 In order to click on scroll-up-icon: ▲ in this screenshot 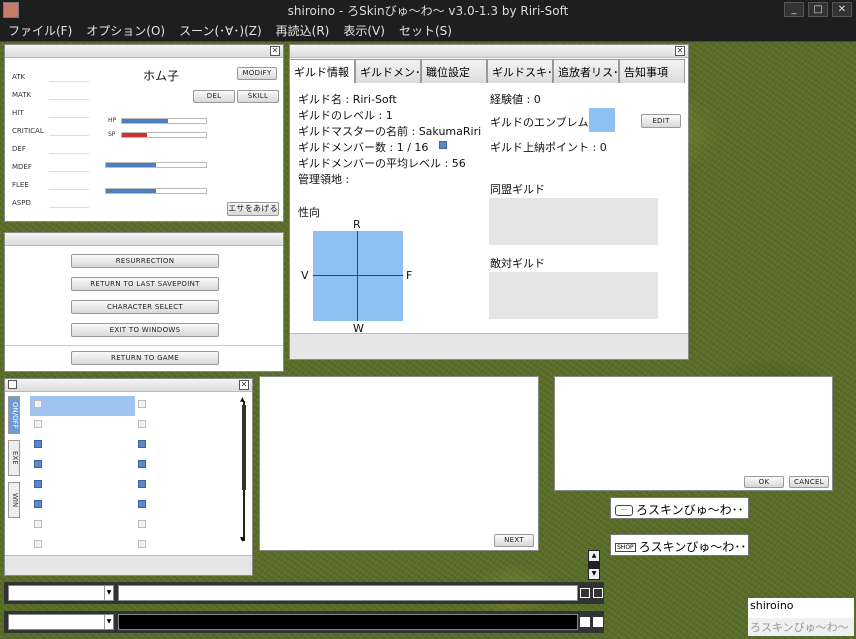, I will do `click(244, 400)`.